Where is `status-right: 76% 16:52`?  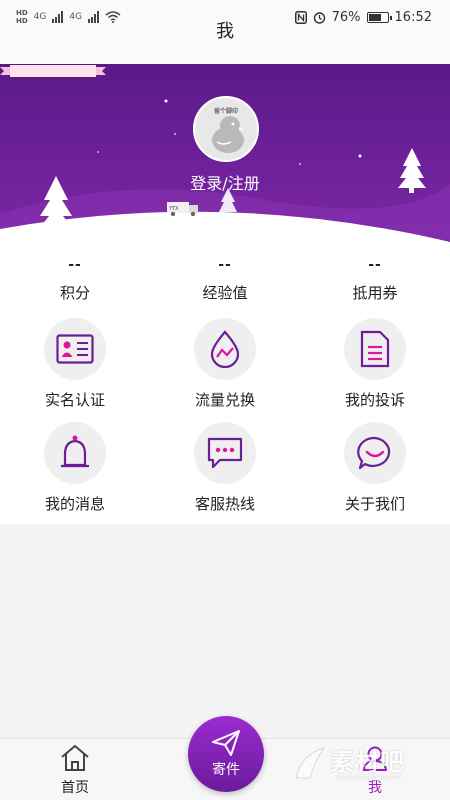
status-right: 76% 16:52 is located at coordinates (363, 17).